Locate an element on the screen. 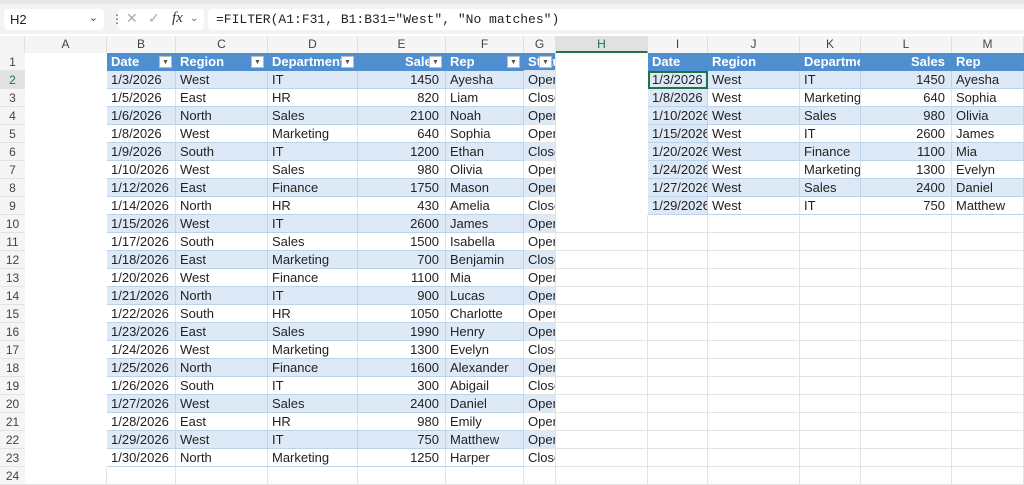  table-cell: 900 is located at coordinates (402, 296).